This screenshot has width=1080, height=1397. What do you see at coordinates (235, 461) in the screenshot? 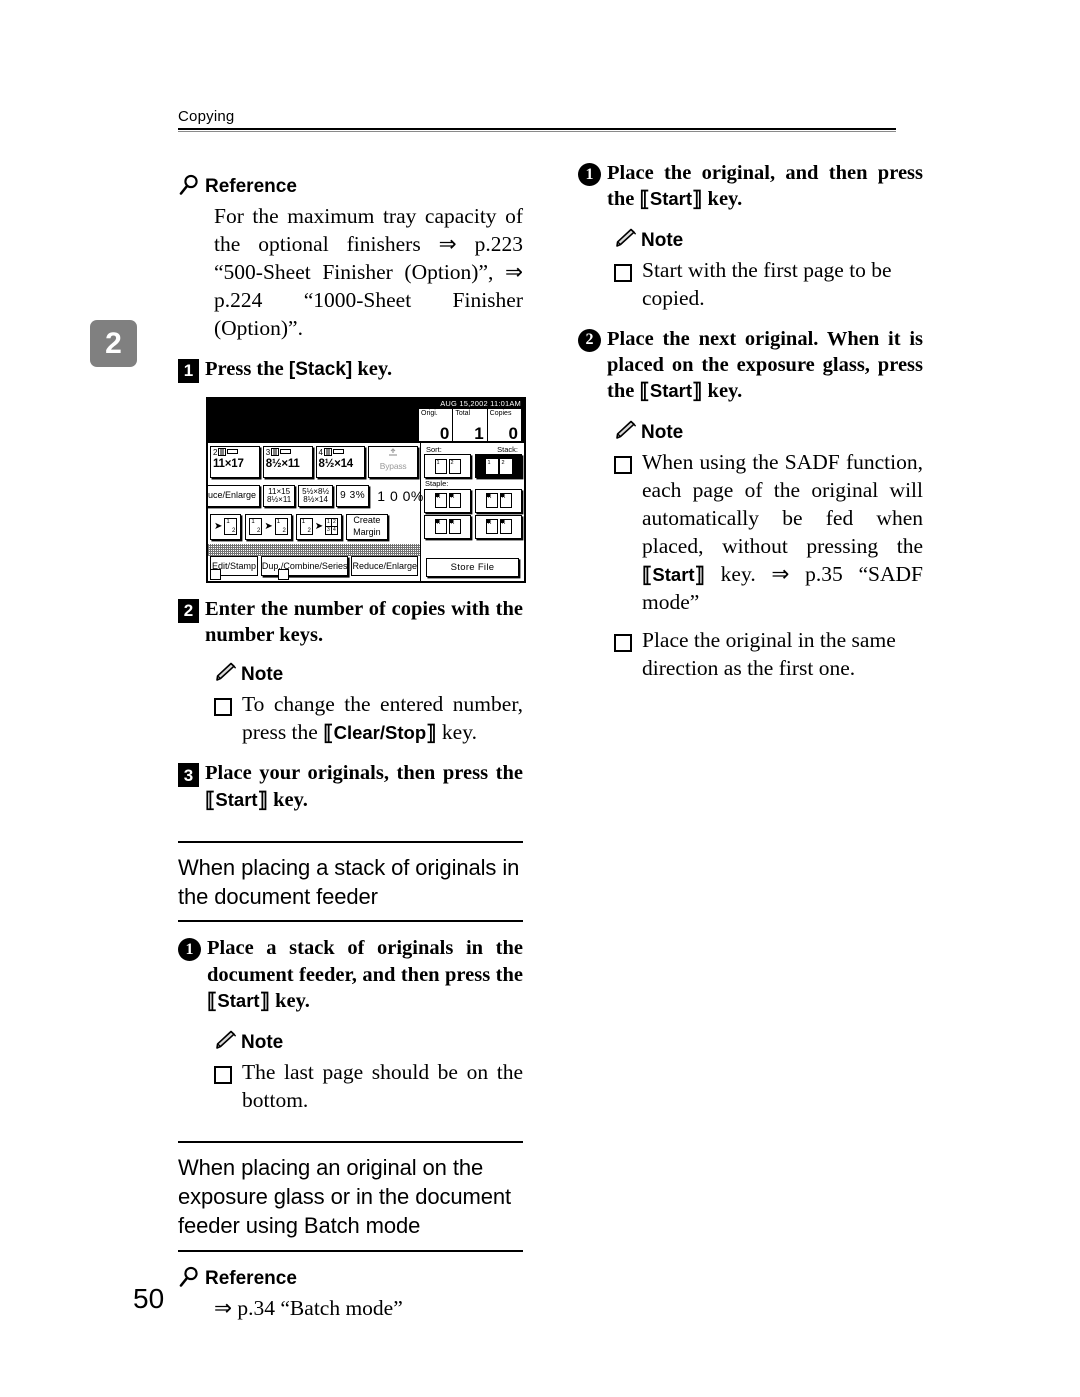
I see `paper-tray-2-button: 2 11×17` at bounding box center [235, 461].